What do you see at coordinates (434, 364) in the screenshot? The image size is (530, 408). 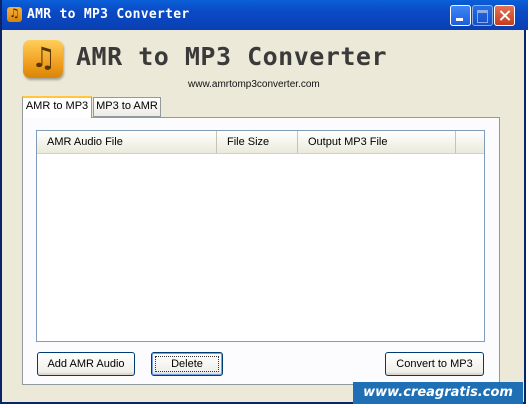 I see `convert-to-mp3-button: Convert to MP3` at bounding box center [434, 364].